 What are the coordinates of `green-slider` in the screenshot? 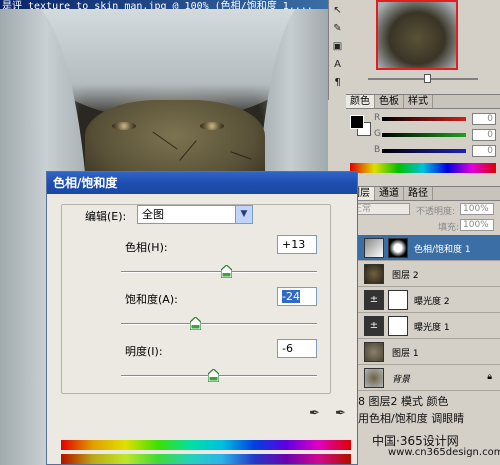 It's located at (424, 135).